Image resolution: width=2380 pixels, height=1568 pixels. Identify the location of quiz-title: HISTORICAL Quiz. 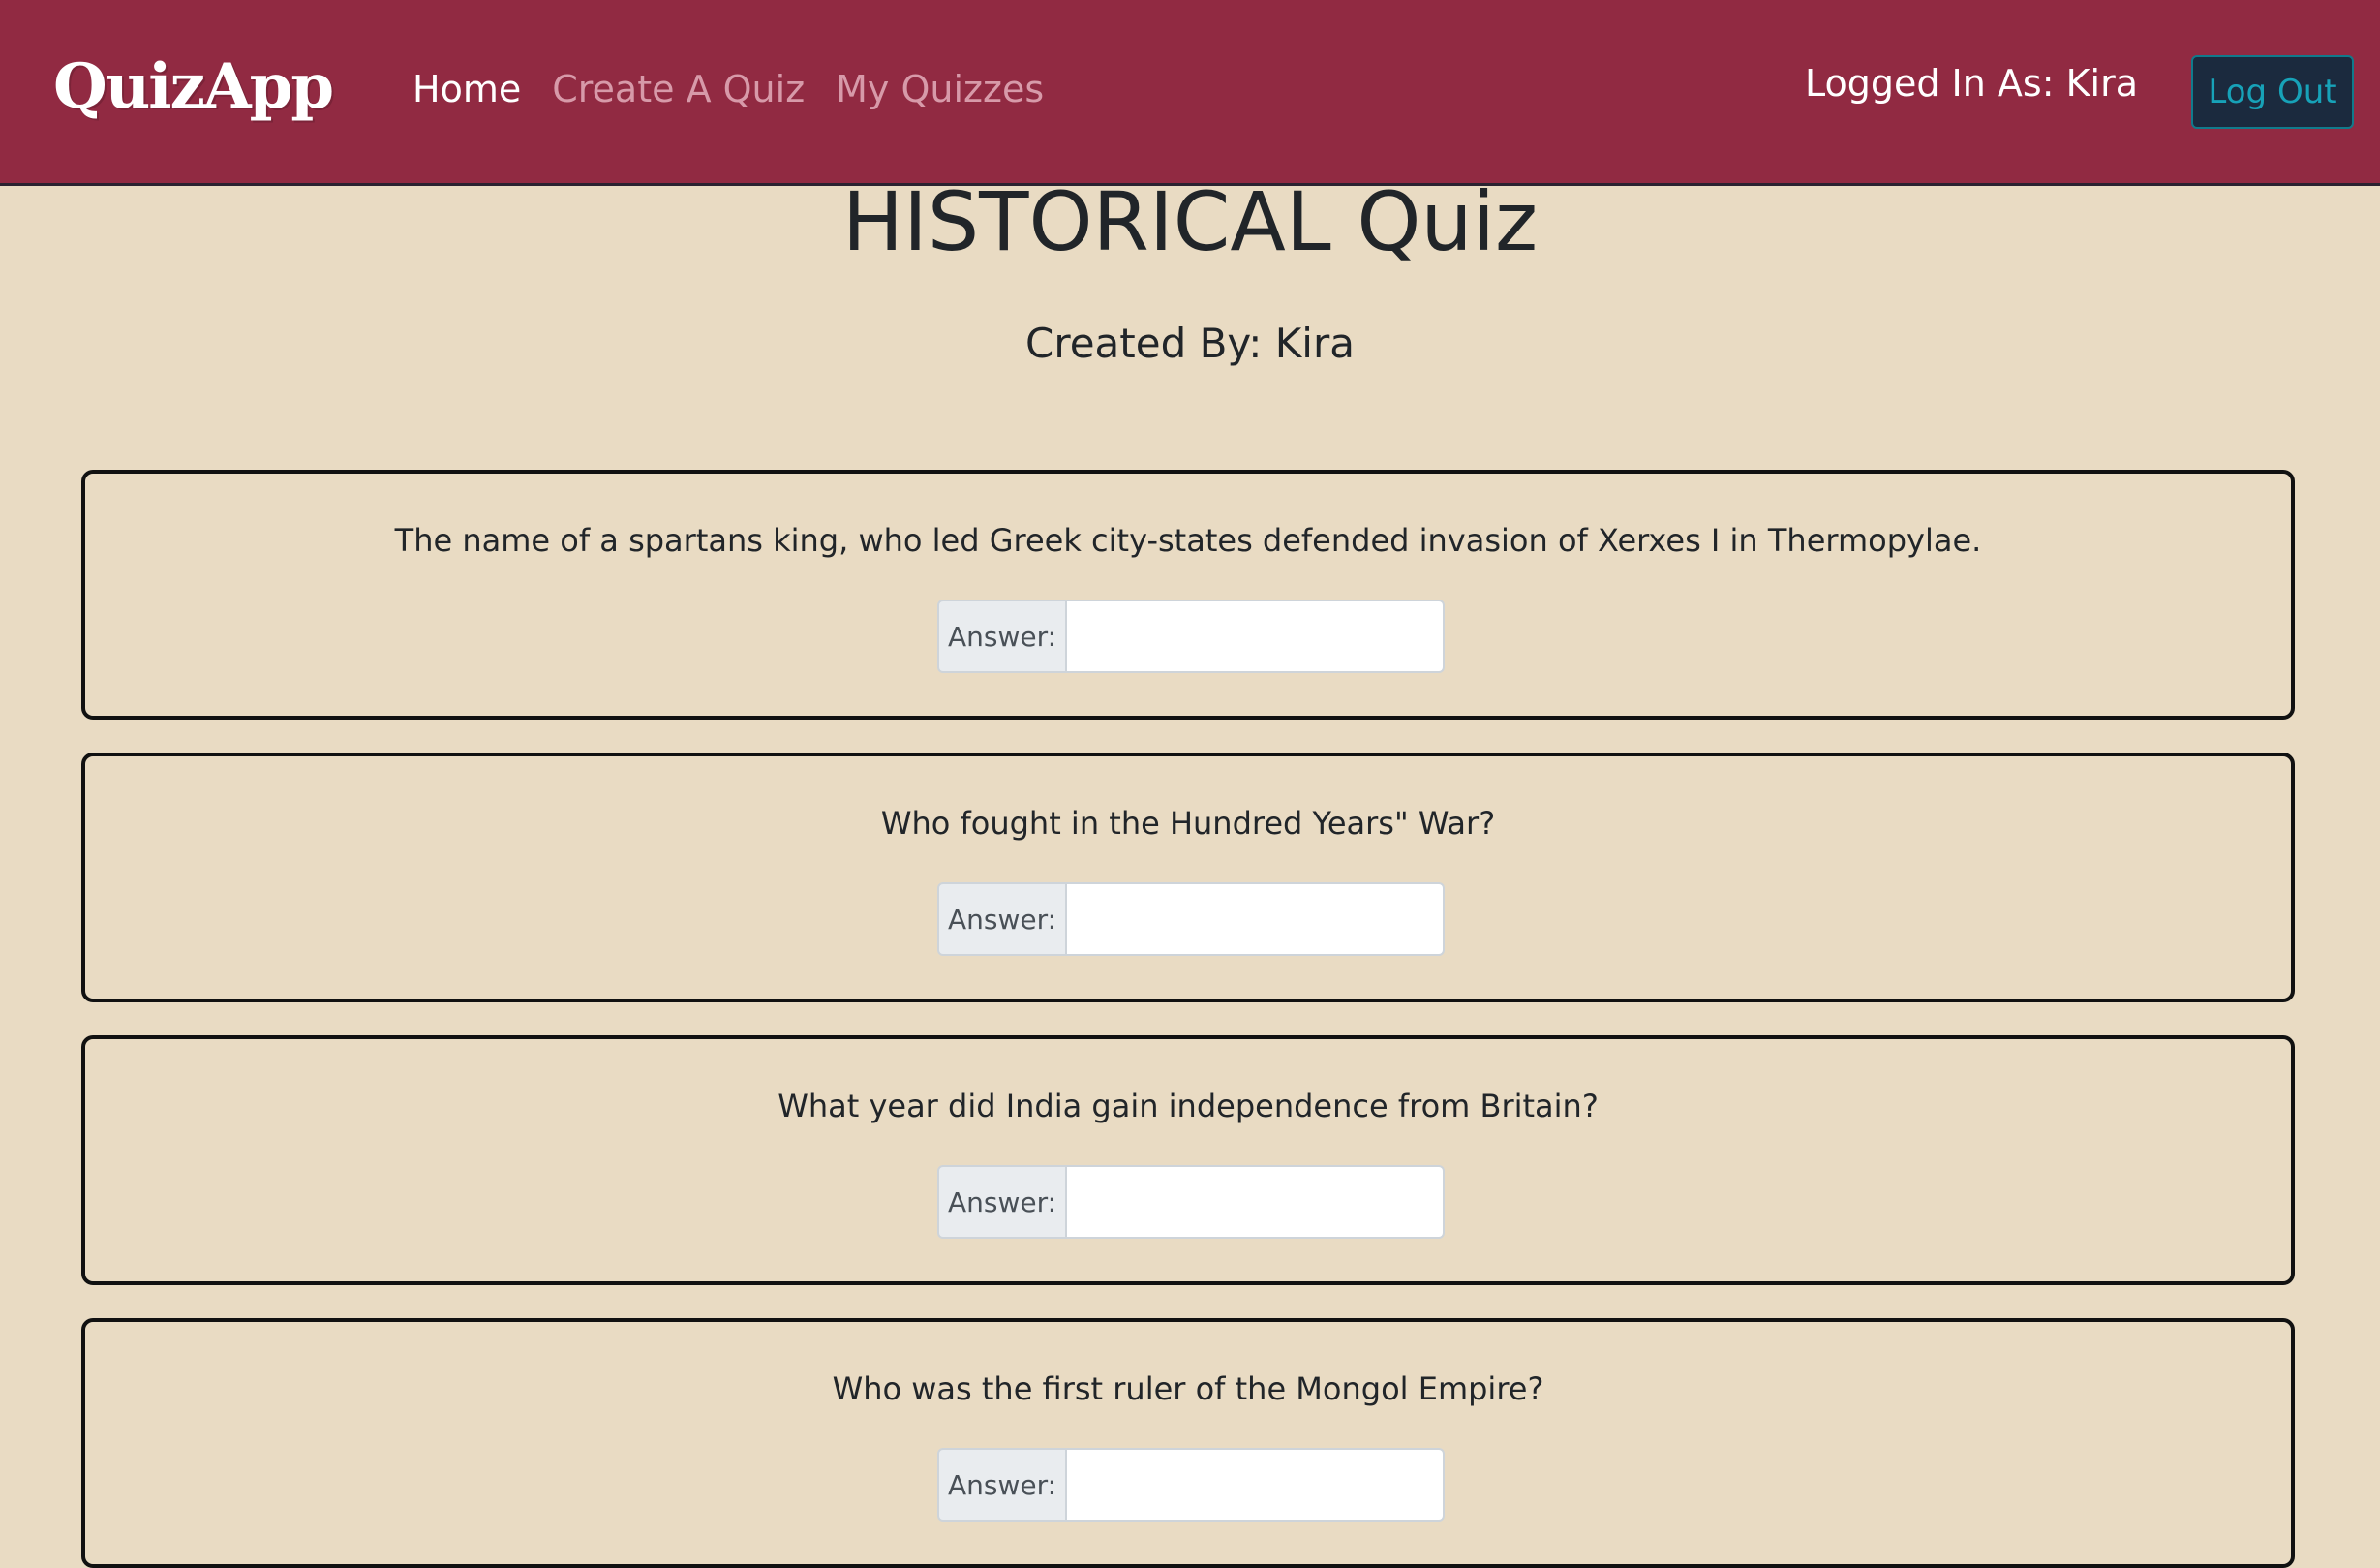
(1190, 221).